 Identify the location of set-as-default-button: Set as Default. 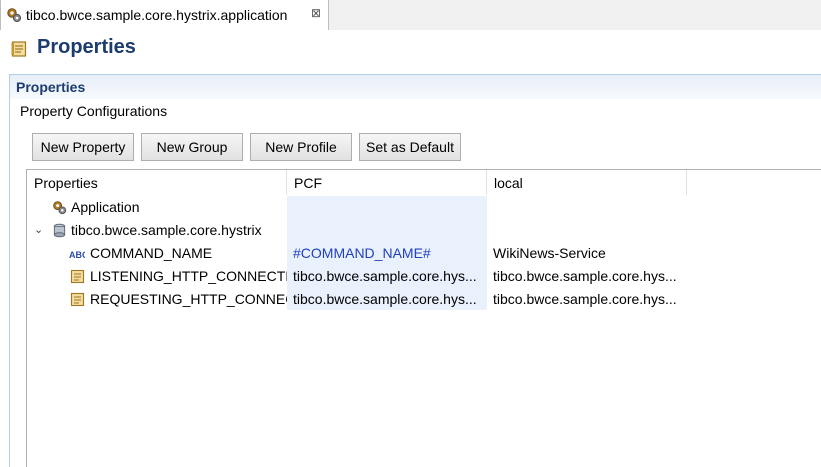
(410, 147).